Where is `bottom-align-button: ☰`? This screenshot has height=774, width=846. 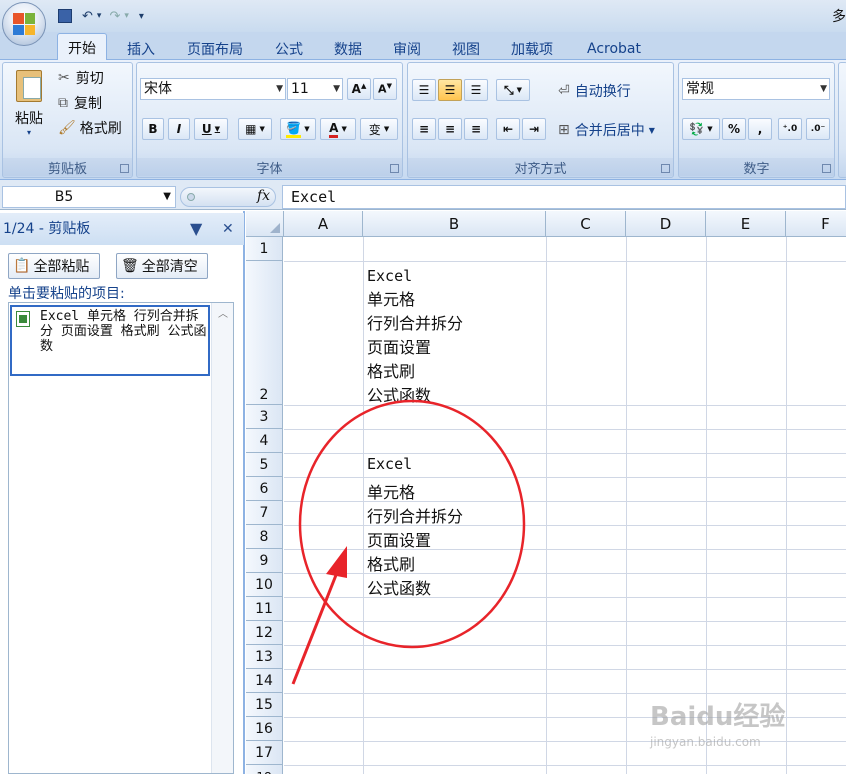 bottom-align-button: ☰ is located at coordinates (476, 90).